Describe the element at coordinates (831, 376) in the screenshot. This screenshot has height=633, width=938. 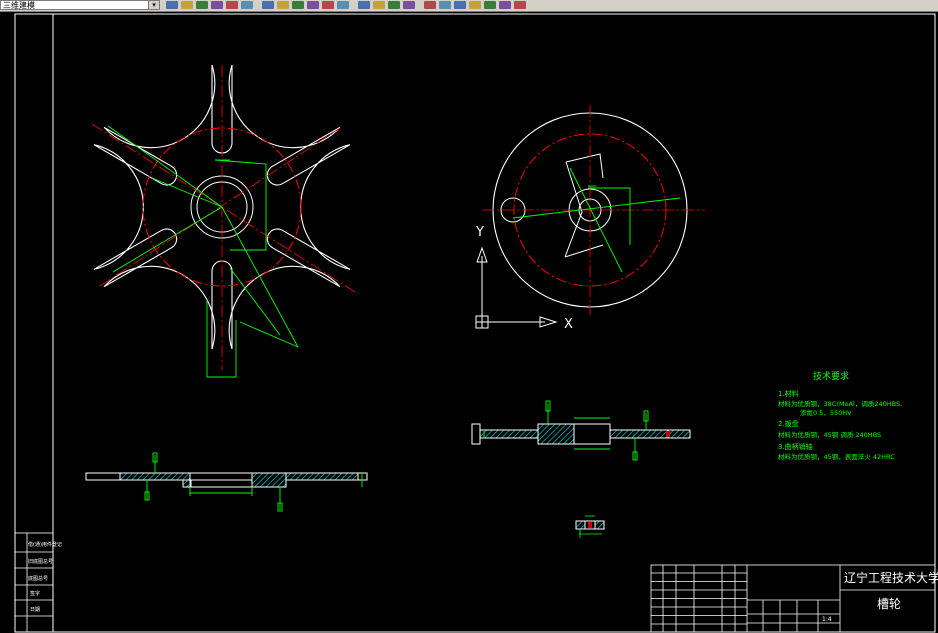
I see `tech-req-title: 技术要求` at that location.